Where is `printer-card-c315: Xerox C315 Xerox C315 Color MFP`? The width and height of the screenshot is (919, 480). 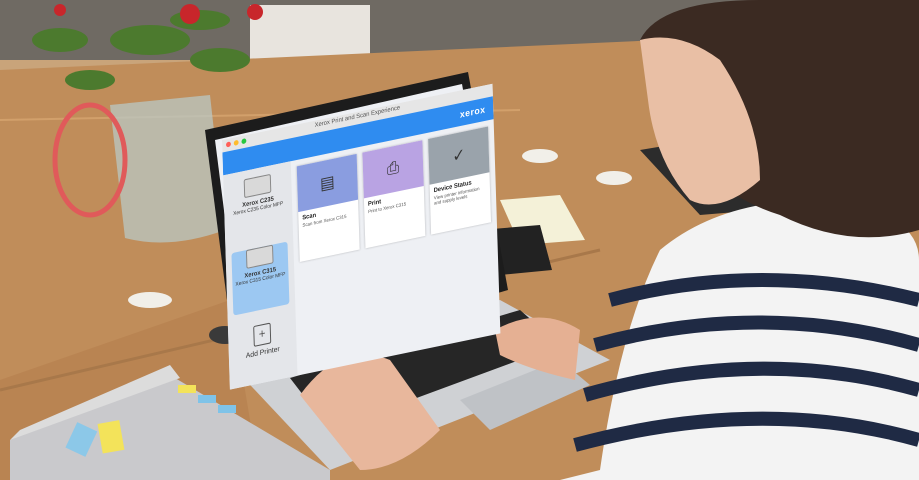 printer-card-c315: Xerox C315 Xerox C315 Color MFP is located at coordinates (260, 278).